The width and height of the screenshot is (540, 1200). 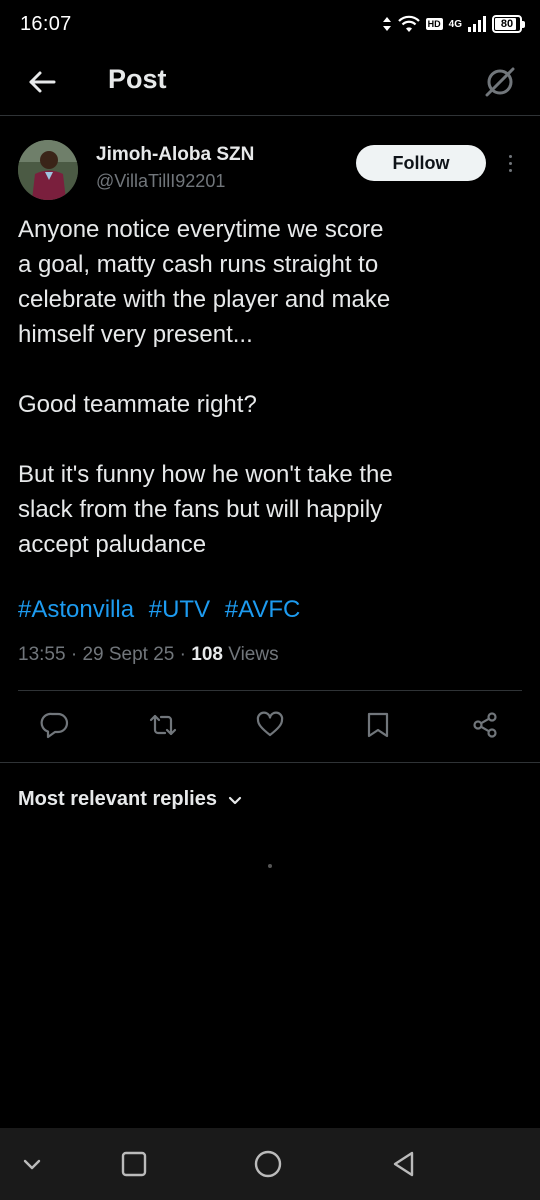 I want to click on hashtag-link: #Astonvilla, so click(x=76, y=609).